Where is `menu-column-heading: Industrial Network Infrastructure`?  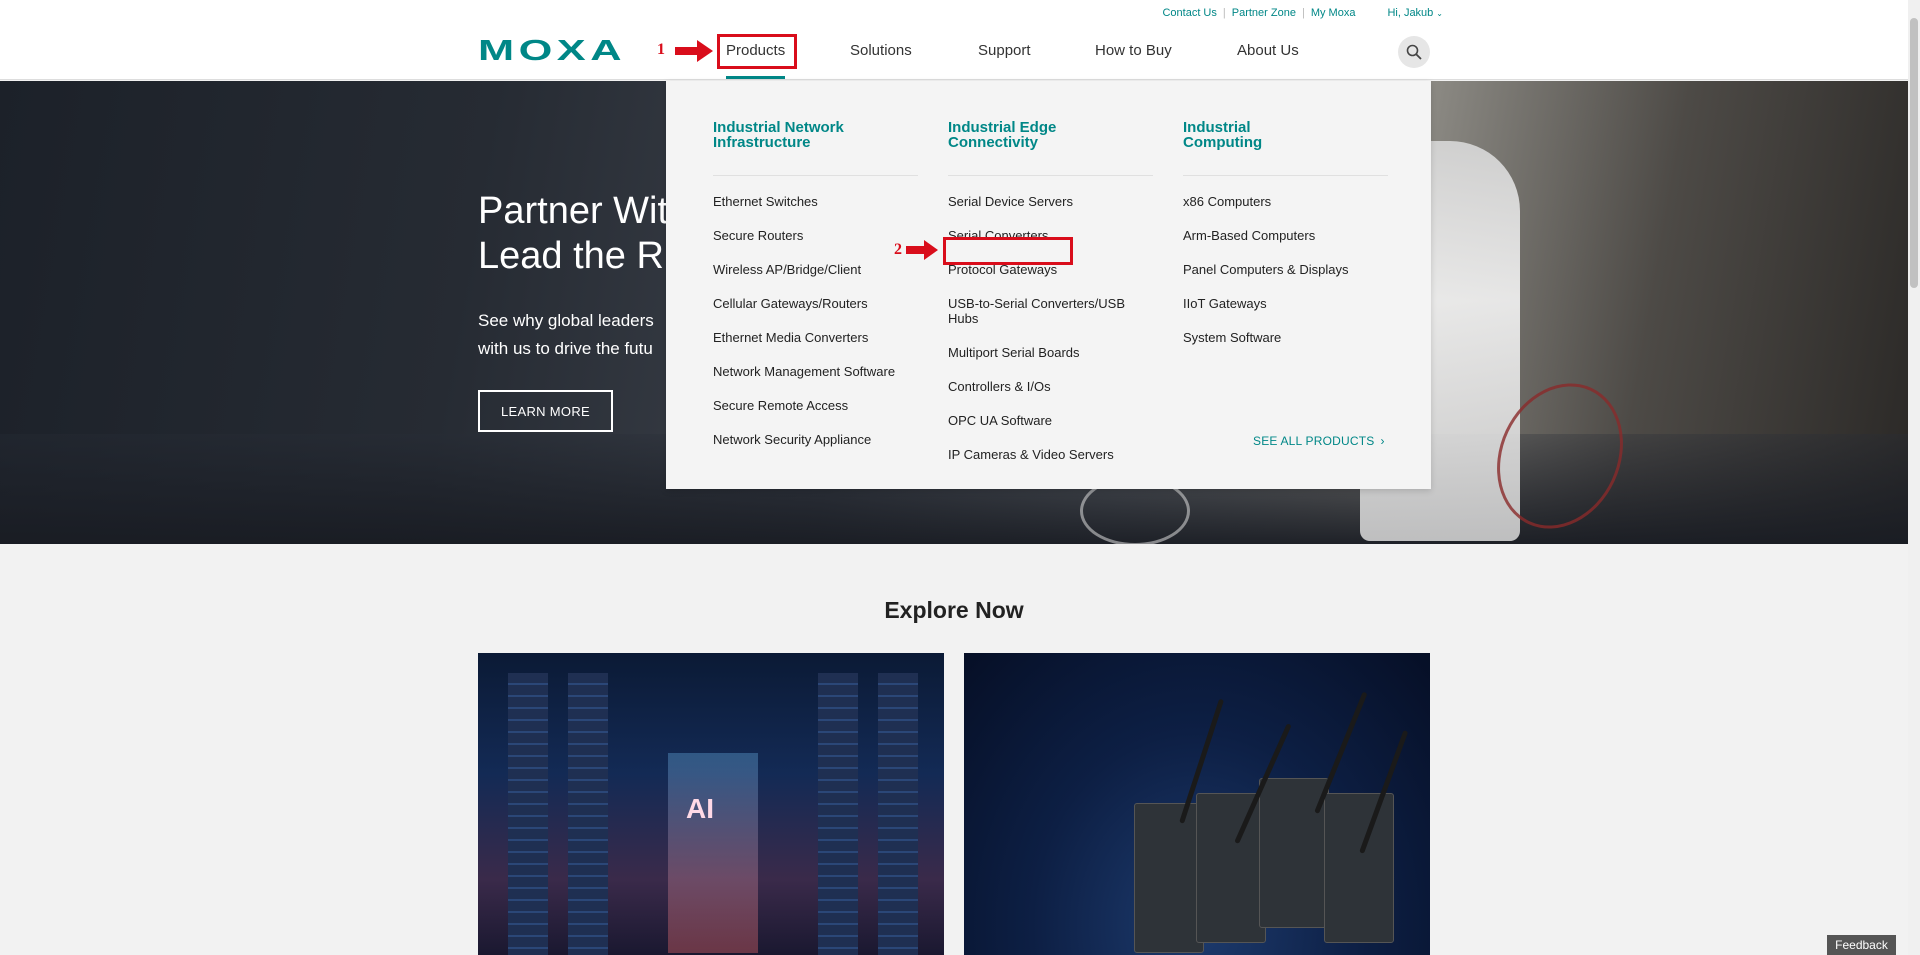 menu-column-heading: Industrial Network Infrastructure is located at coordinates (815, 148).